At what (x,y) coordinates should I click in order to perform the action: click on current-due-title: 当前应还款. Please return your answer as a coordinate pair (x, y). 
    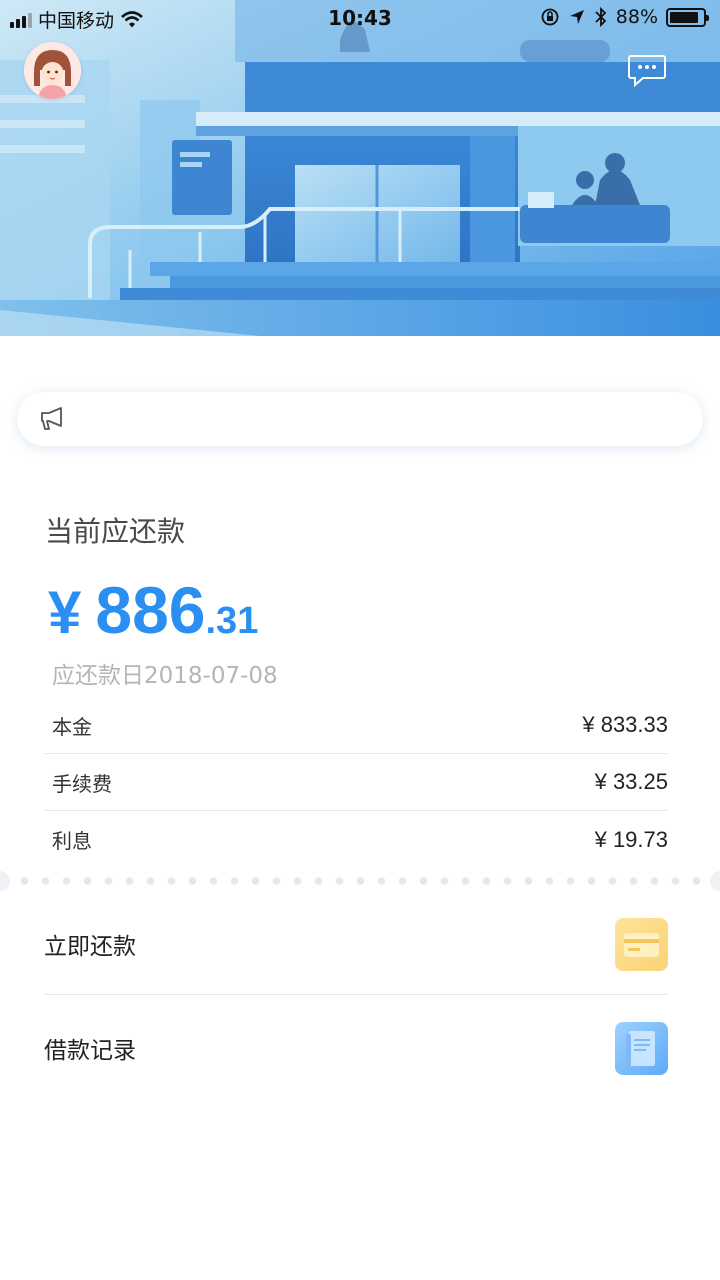
    Looking at the image, I should click on (115, 531).